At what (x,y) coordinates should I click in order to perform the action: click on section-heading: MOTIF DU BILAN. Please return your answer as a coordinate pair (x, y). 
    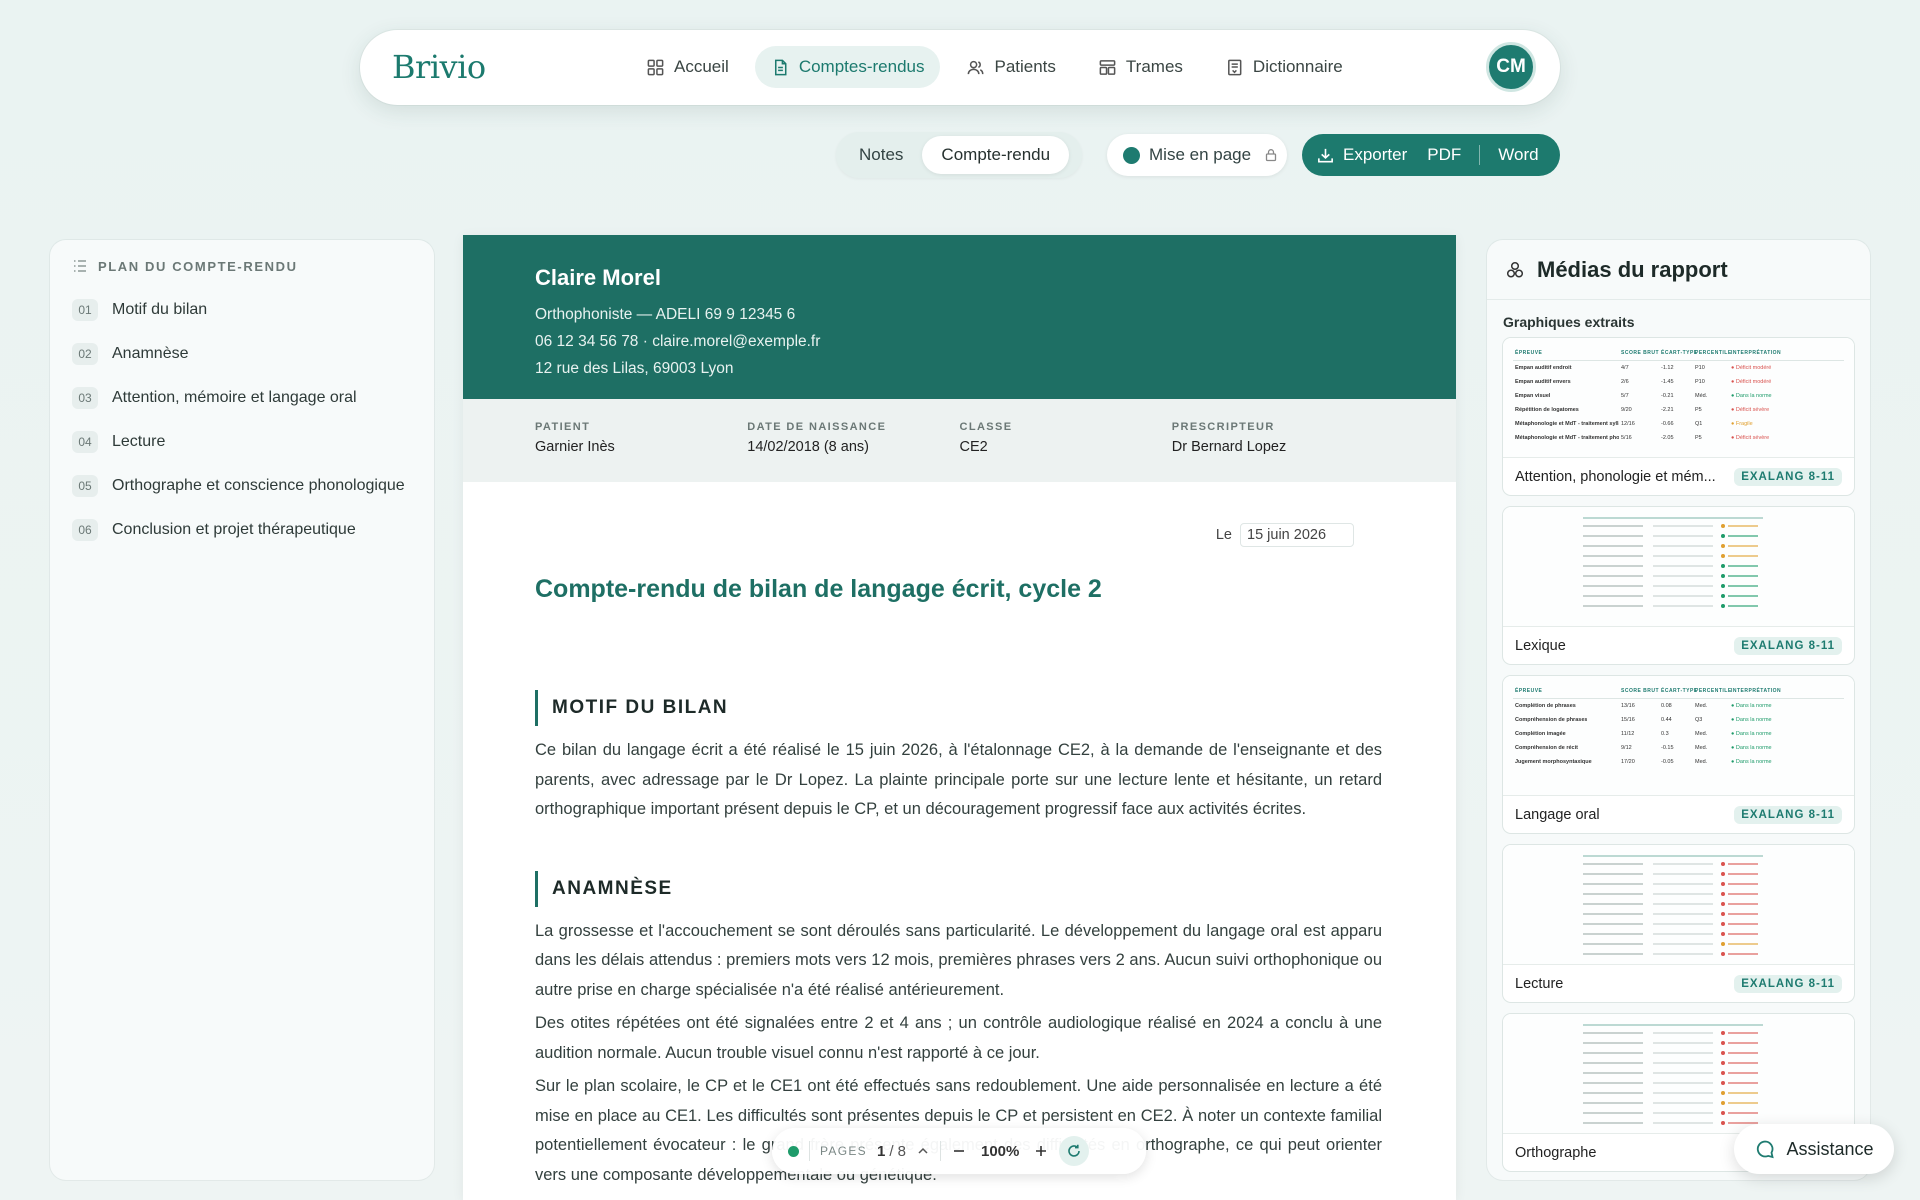
    Looking at the image, I should click on (958, 708).